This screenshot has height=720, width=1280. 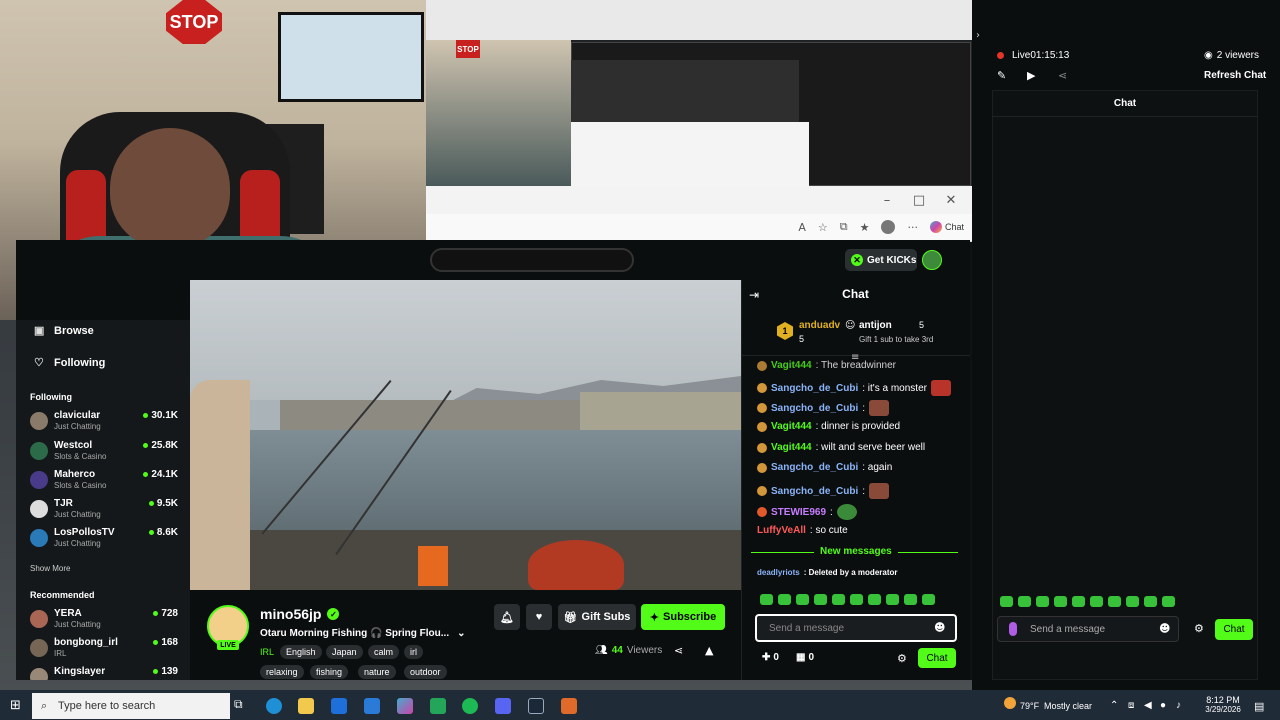 What do you see at coordinates (1234, 629) in the screenshot?
I see `popout-chat-send-button: Chat` at bounding box center [1234, 629].